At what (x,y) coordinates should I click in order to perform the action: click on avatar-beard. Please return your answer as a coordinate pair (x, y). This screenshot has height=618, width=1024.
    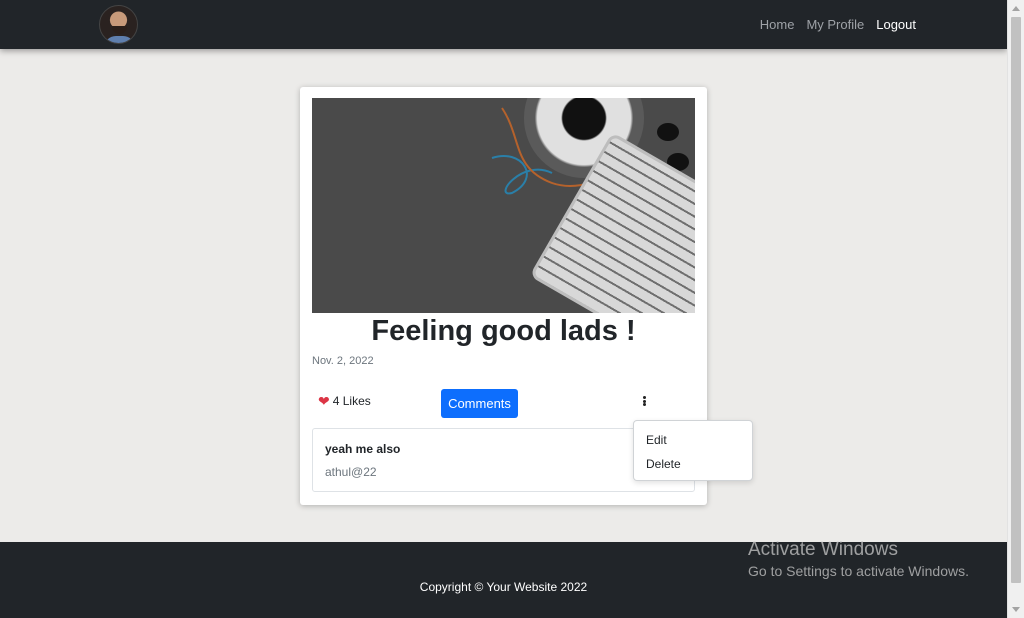
    Looking at the image, I should click on (119, 30).